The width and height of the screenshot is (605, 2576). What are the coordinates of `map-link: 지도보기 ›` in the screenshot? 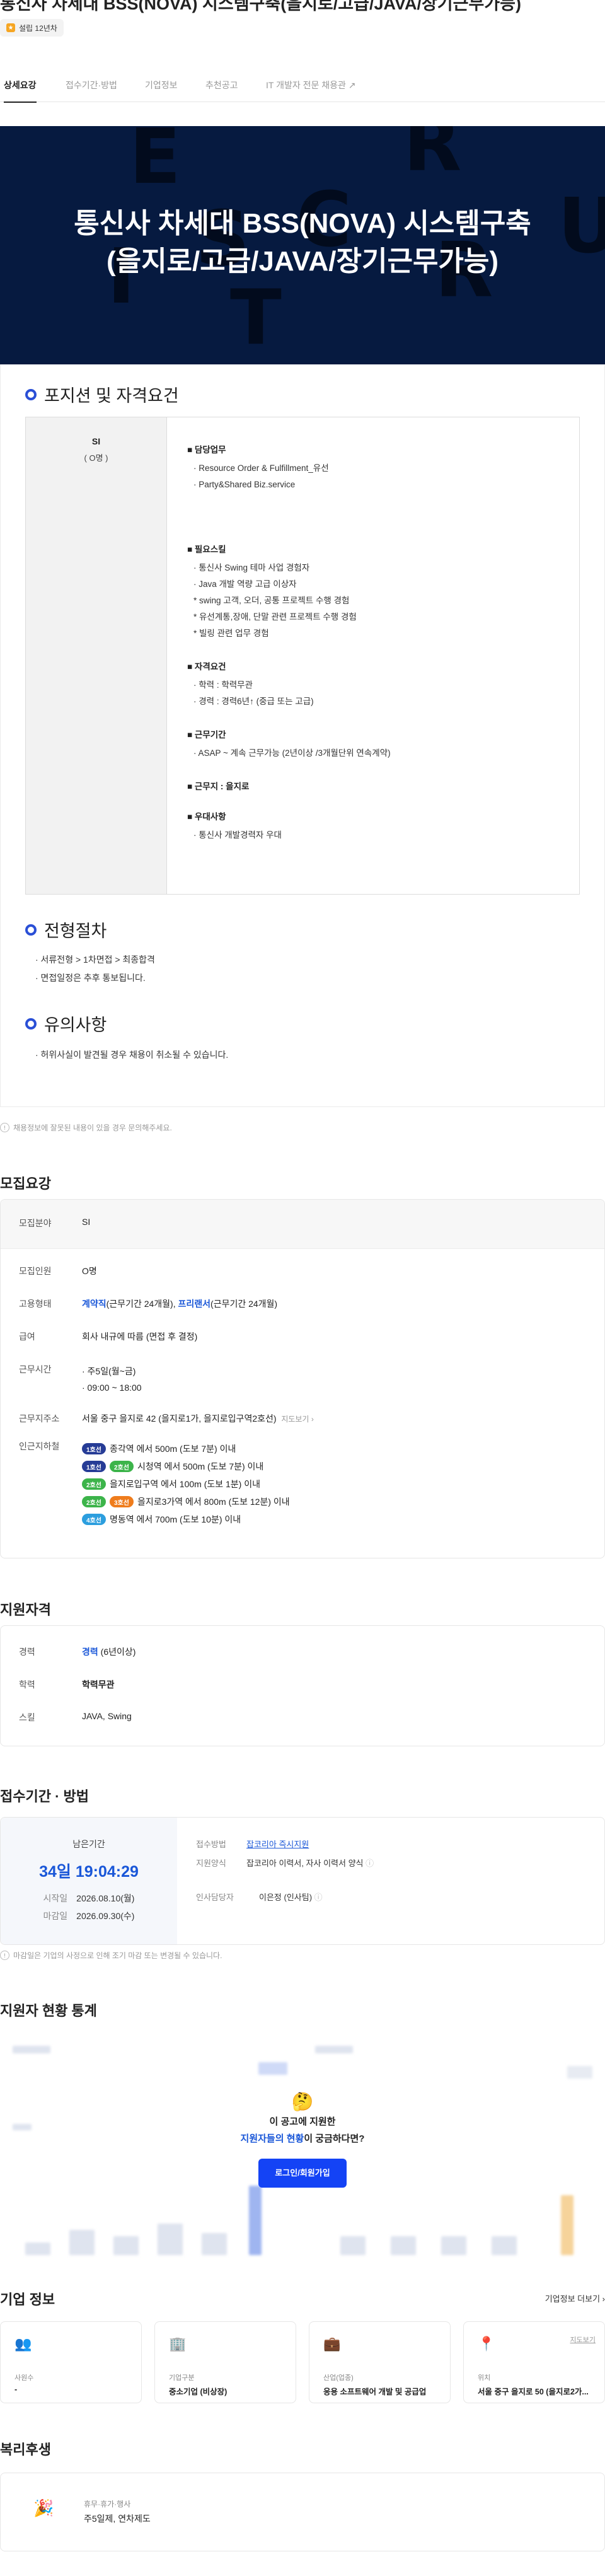 It's located at (297, 1419).